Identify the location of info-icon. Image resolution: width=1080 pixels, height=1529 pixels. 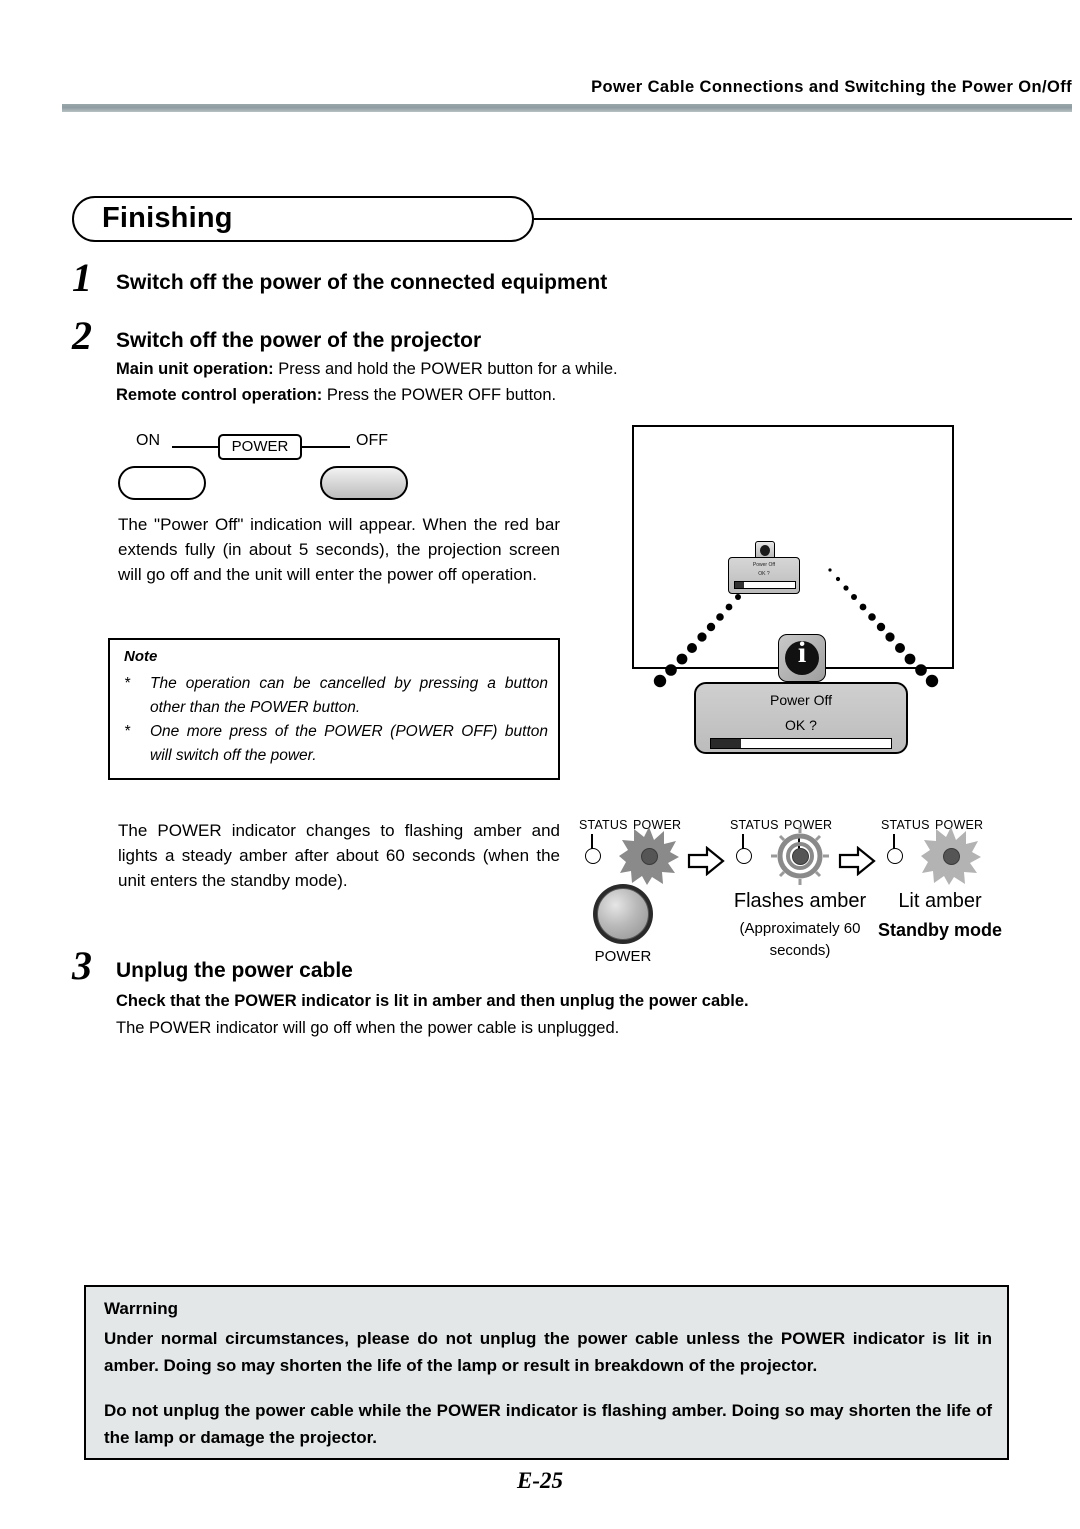
(802, 658).